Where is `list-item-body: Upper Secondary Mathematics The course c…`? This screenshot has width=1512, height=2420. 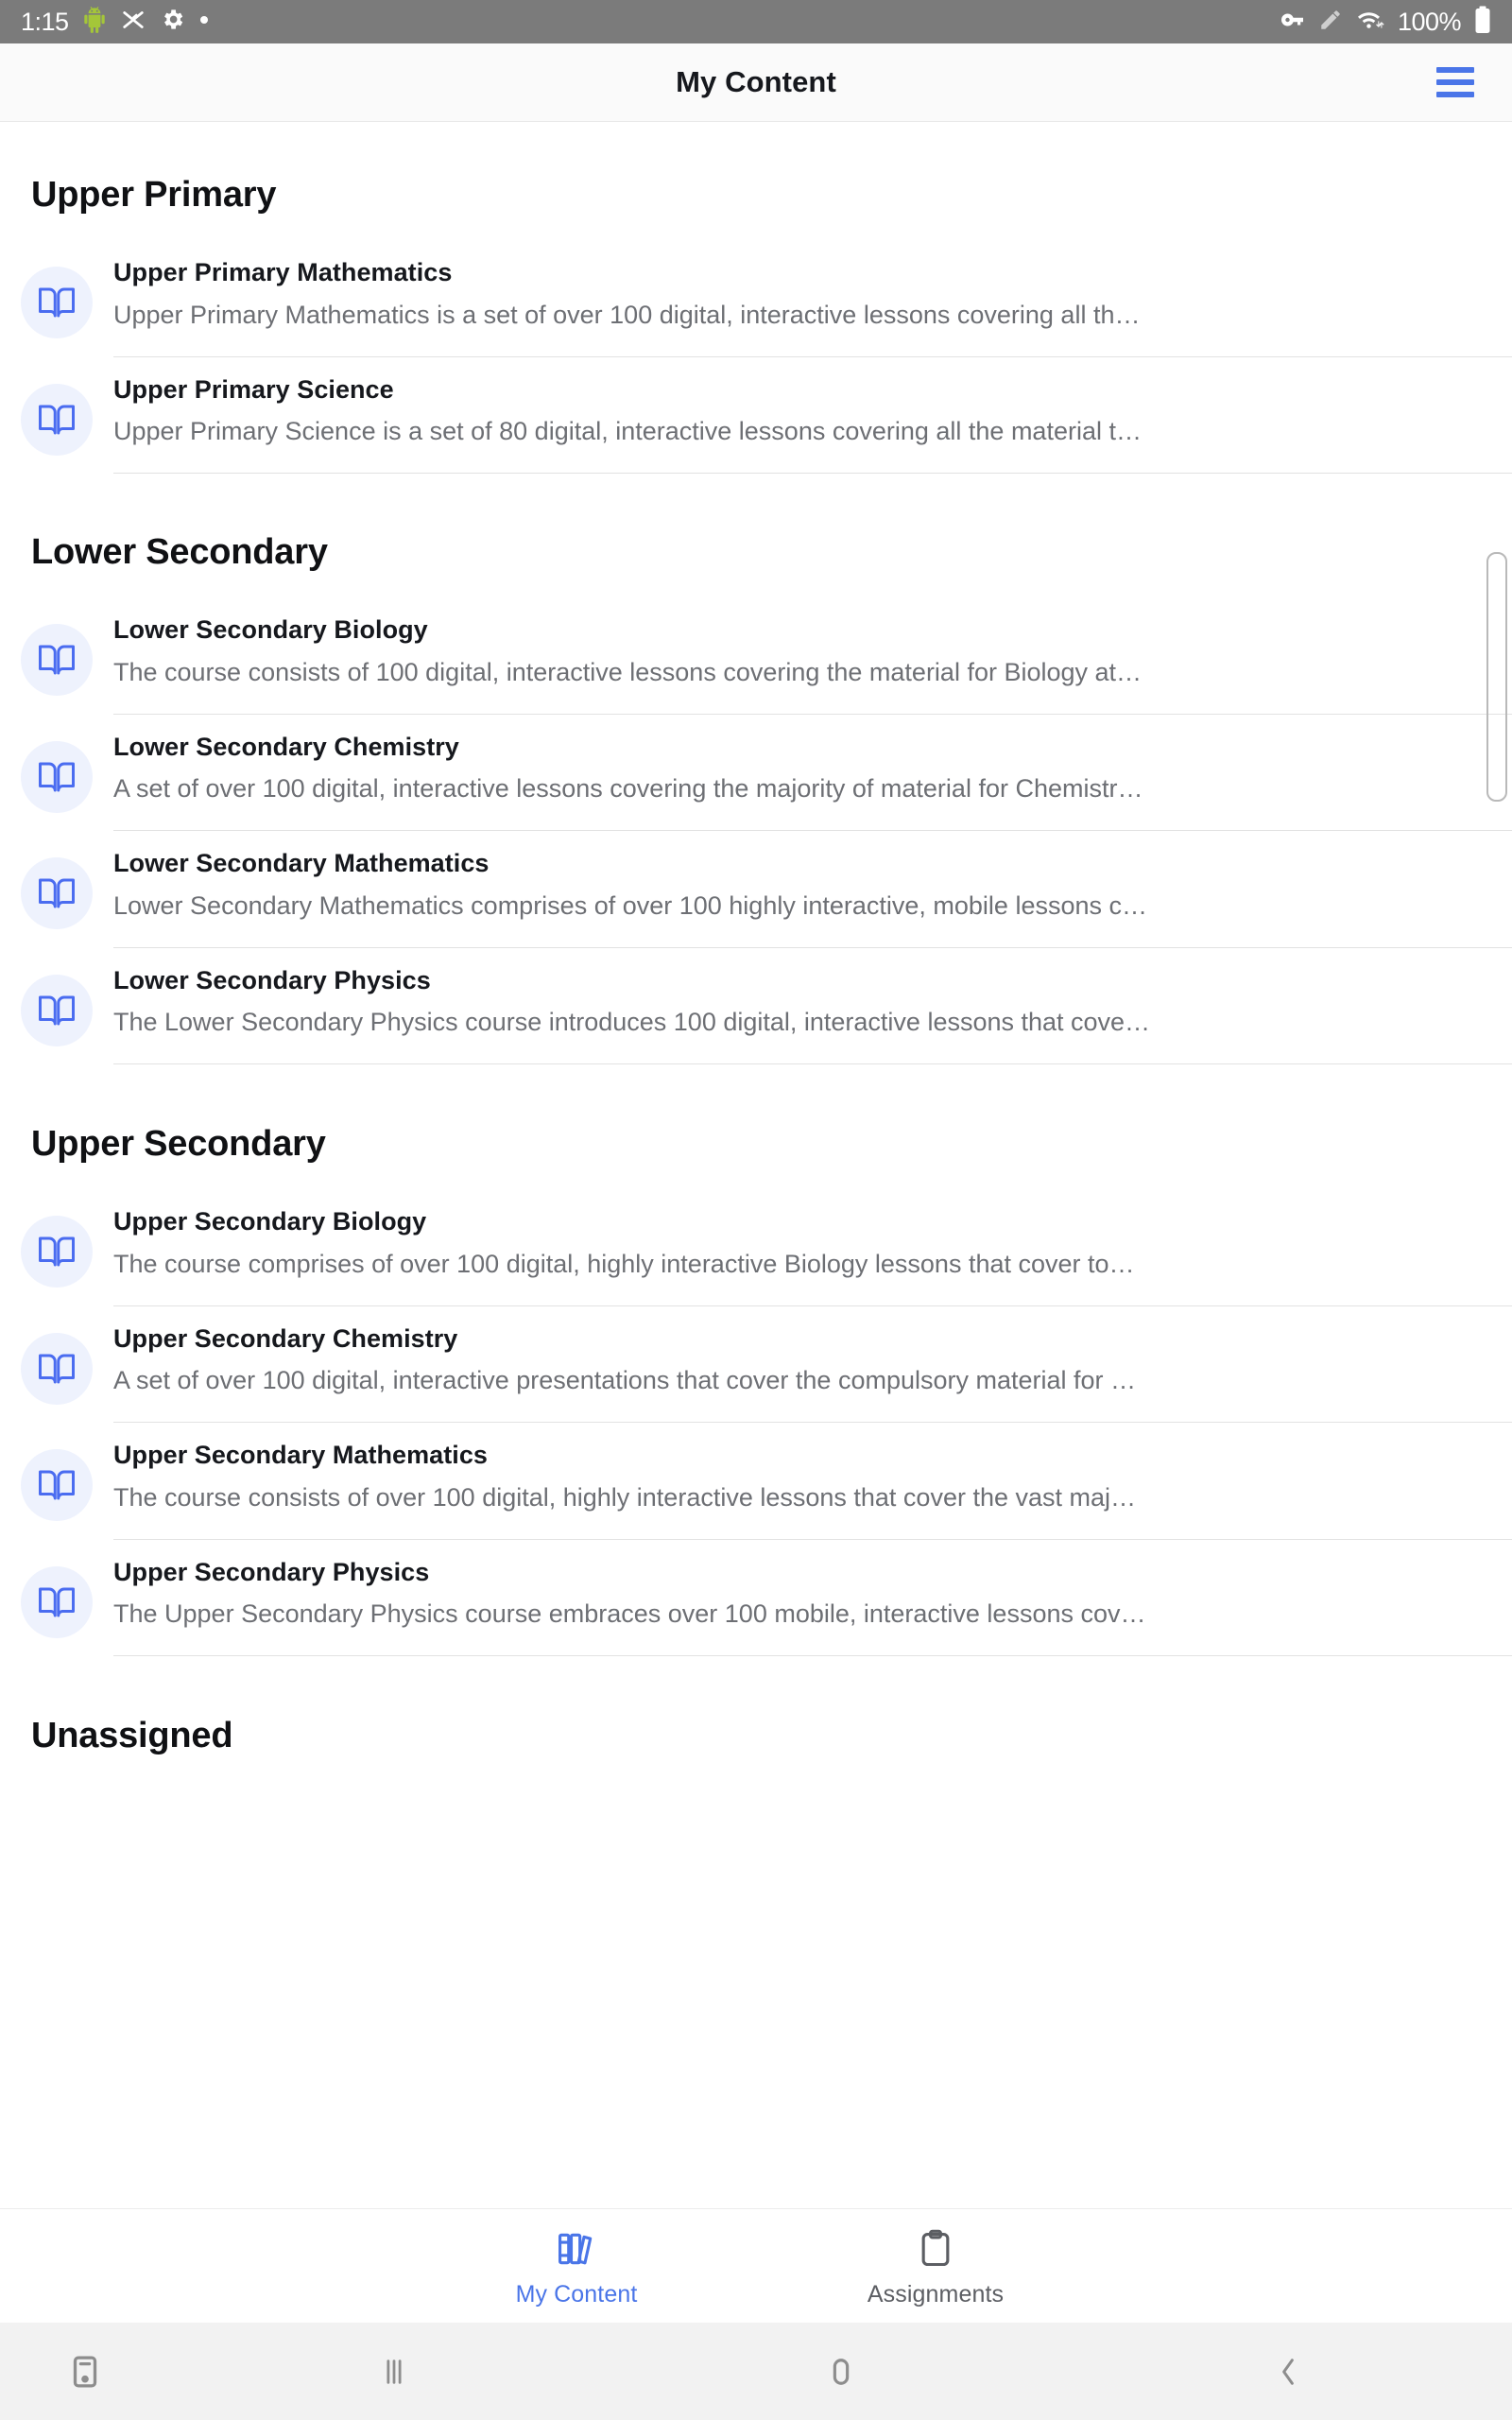
list-item-body: Upper Secondary Mathematics The course c… is located at coordinates (802, 1481).